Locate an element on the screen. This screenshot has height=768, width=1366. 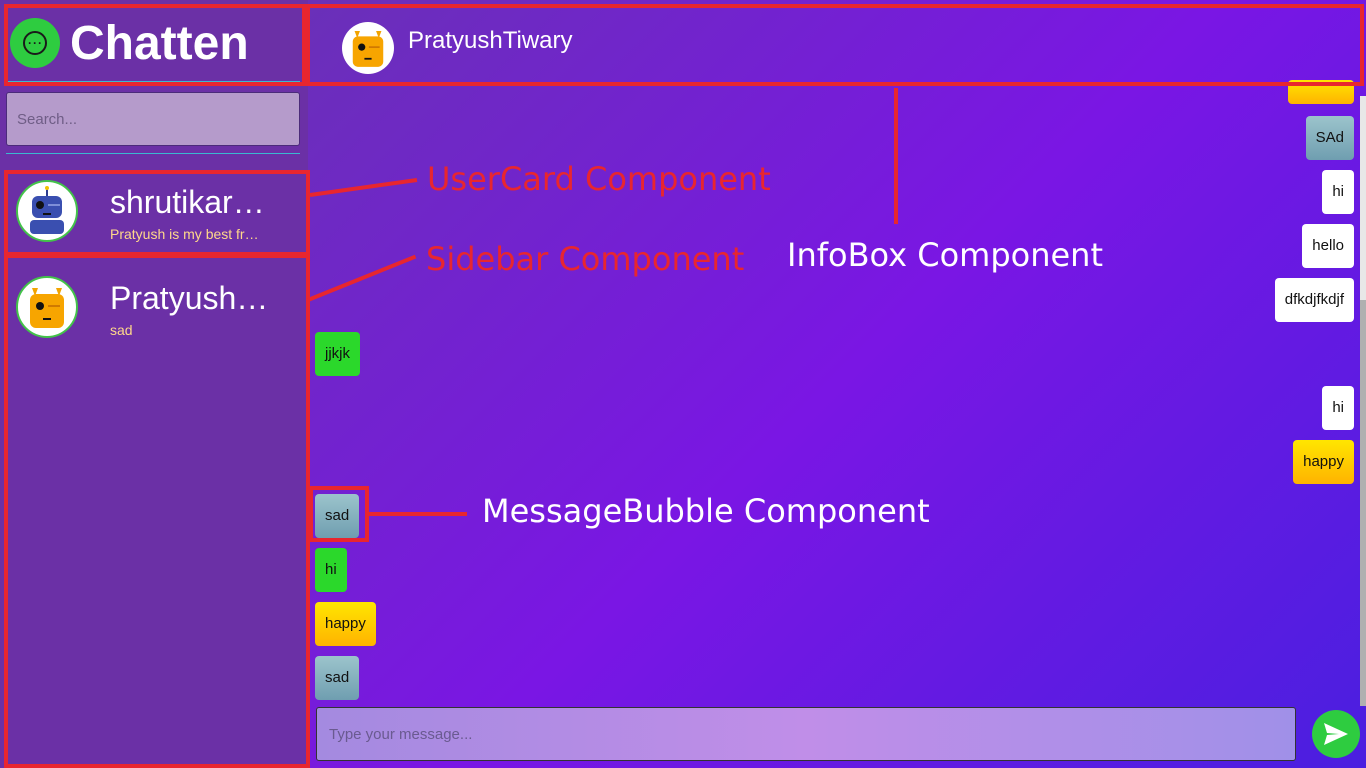
infobox-annotation-label: InfoBox Component is located at coordinates (945, 255).